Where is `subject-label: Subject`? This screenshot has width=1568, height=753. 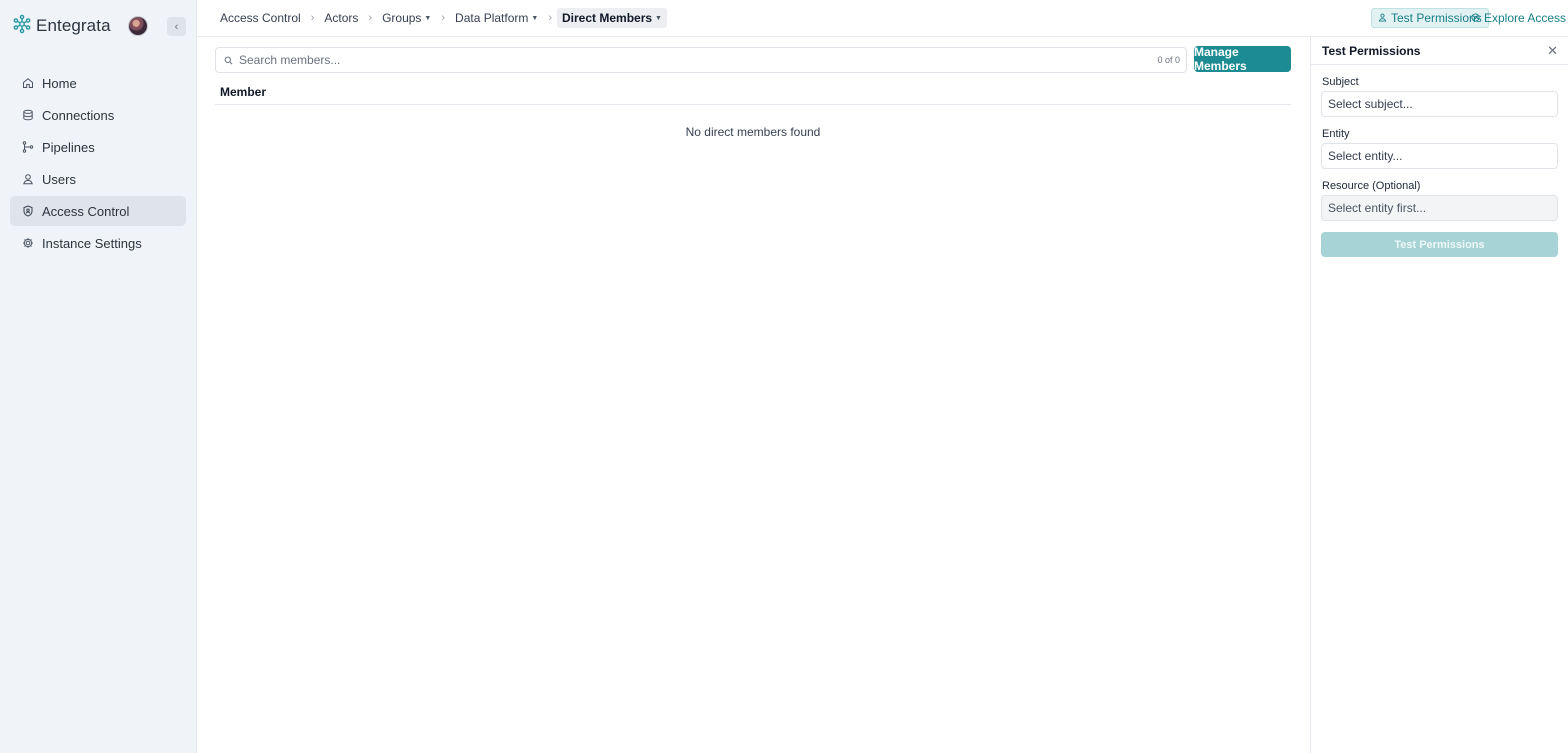 subject-label: Subject is located at coordinates (1340, 82).